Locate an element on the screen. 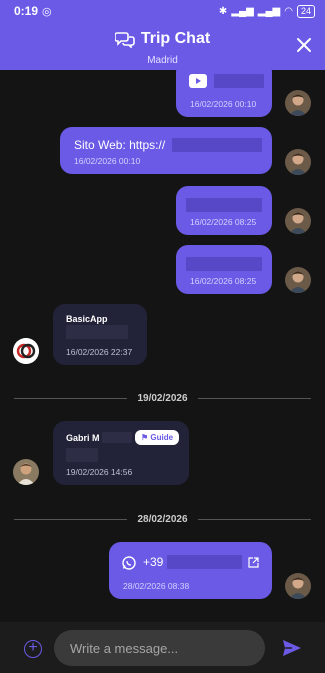  message-text: Sito Web: https:// is located at coordinates (120, 145).